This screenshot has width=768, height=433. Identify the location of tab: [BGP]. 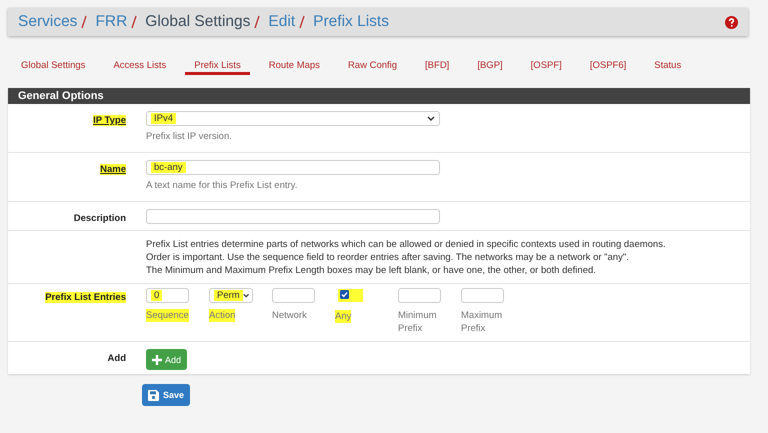
(490, 62).